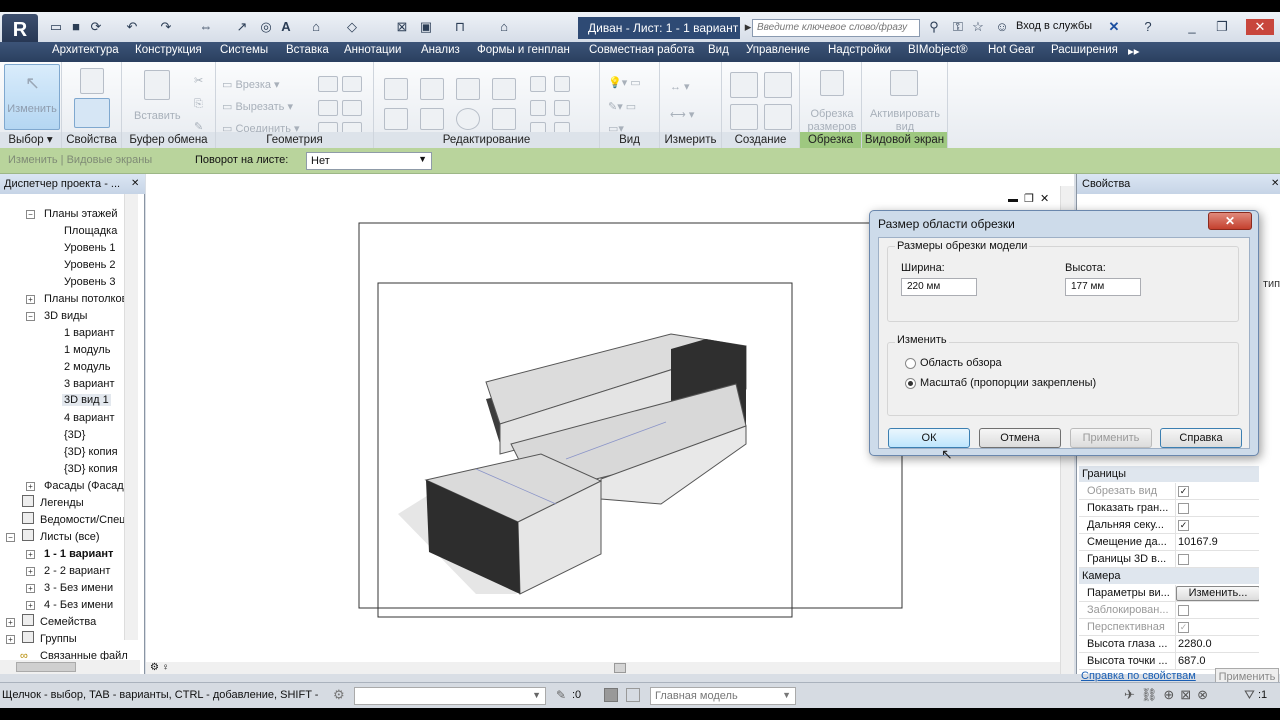  I want to click on expander-sheet-1: +, so click(30, 554).